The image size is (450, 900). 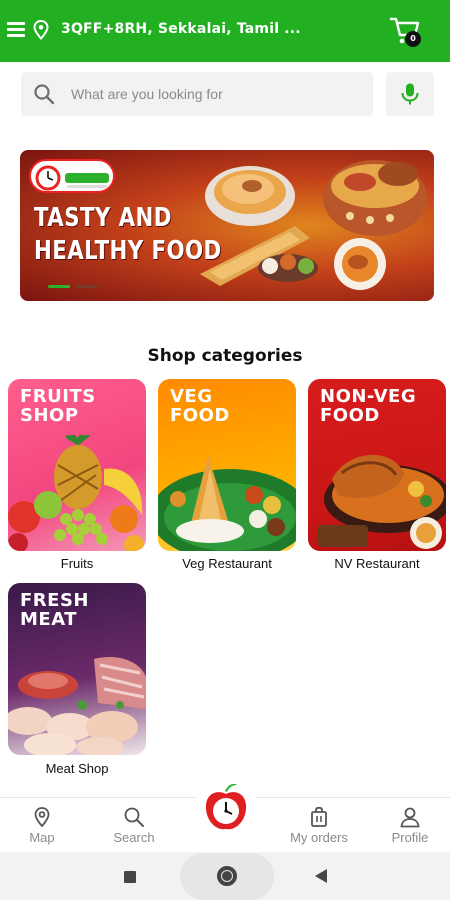 What do you see at coordinates (134, 837) in the screenshot?
I see `nav-label-search: Search` at bounding box center [134, 837].